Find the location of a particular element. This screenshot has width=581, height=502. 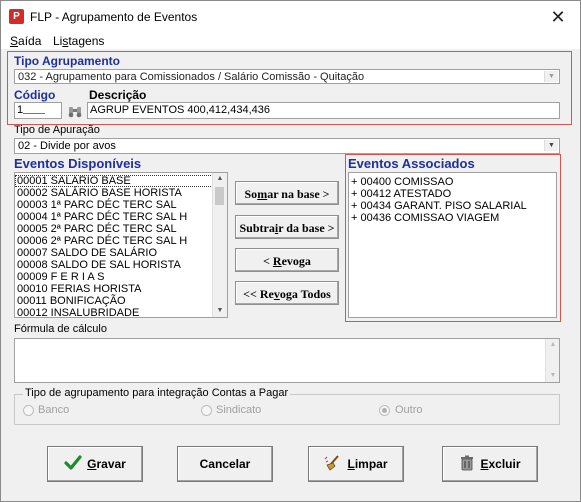

revoga-accel: R is located at coordinates (277, 261).